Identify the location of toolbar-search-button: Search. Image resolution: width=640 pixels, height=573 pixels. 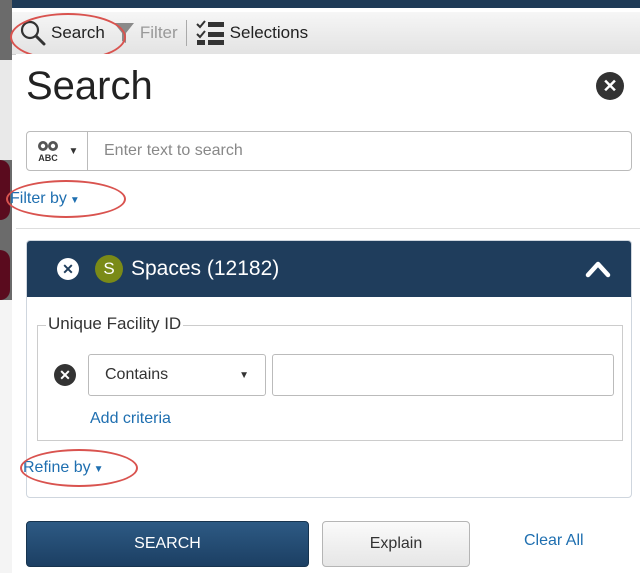
(62, 33).